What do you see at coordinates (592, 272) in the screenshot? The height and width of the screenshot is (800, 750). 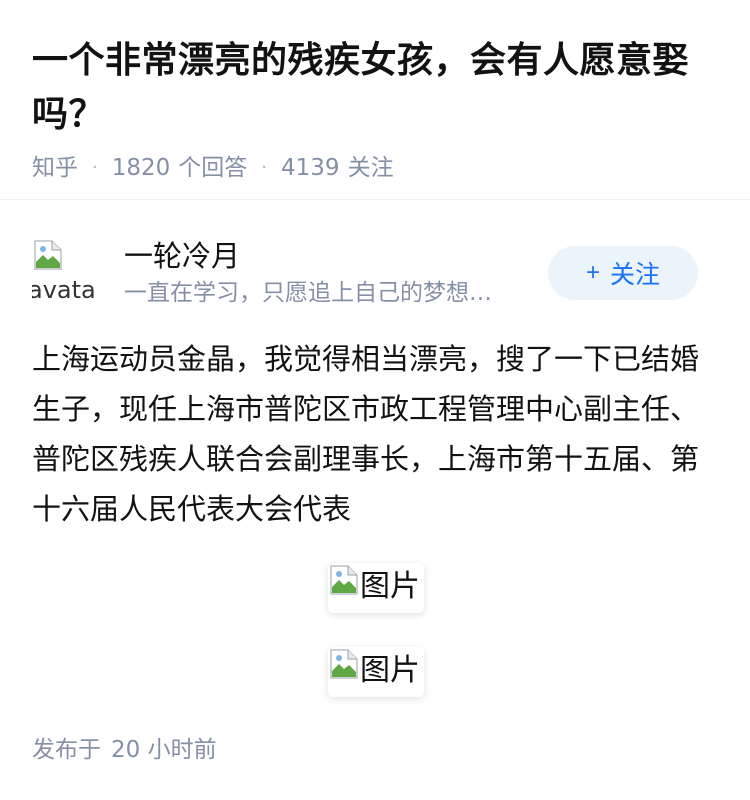 I see `plus-icon: +` at bounding box center [592, 272].